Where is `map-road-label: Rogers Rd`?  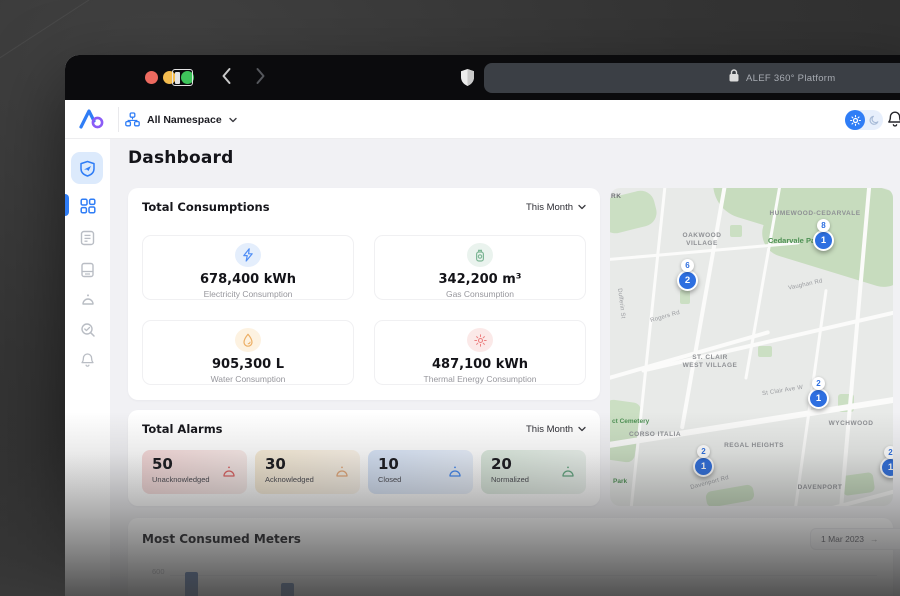 map-road-label: Rogers Rd is located at coordinates (665, 317).